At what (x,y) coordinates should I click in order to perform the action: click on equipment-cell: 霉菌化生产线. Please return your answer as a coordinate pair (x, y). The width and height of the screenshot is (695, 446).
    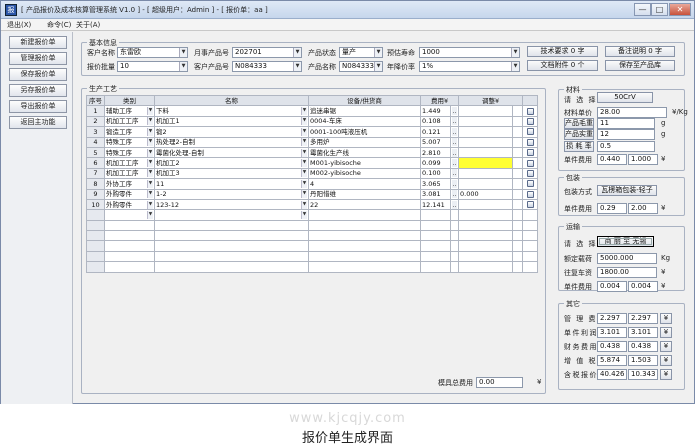
    Looking at the image, I should click on (364, 152).